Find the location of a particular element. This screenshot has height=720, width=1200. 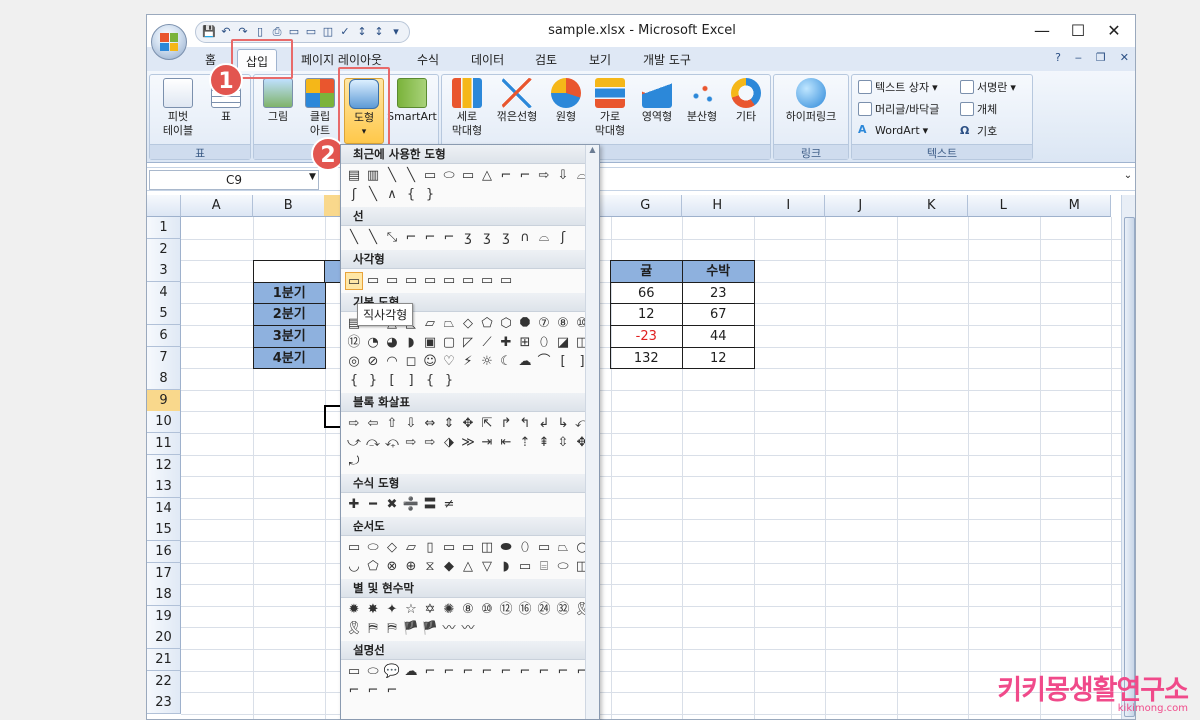

shape-option-icon: ⑩ is located at coordinates (487, 610).